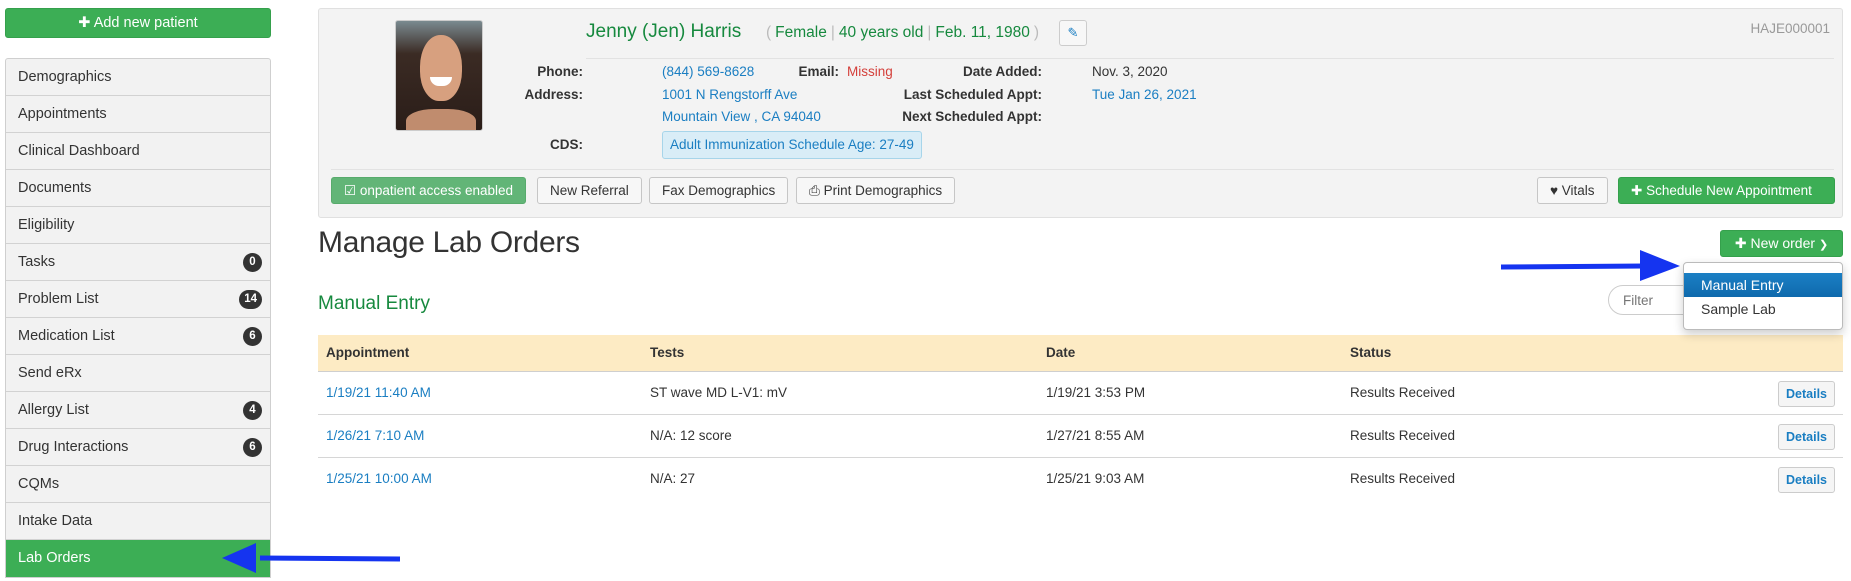  What do you see at coordinates (840, 353) in the screenshot?
I see `column-header-tests: Tests` at bounding box center [840, 353].